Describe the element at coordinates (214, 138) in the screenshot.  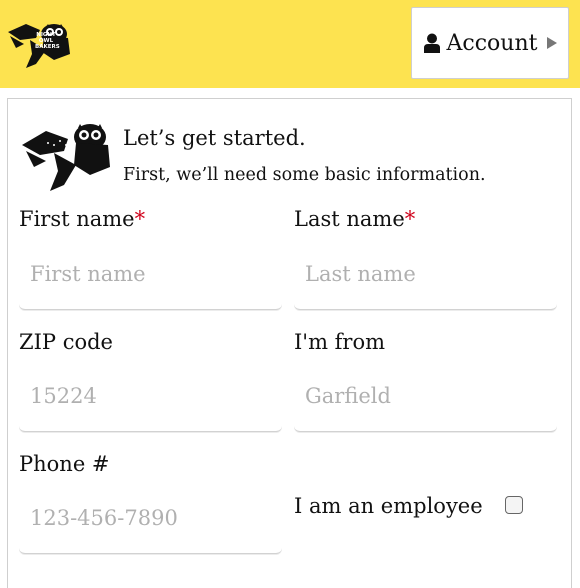
I see `intro-title: Let’s get started.` at that location.